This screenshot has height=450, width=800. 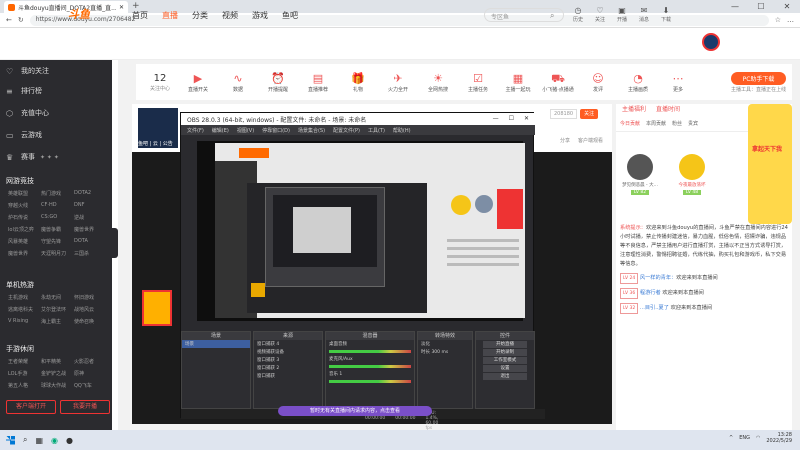 I want to click on avatar, so click(x=711, y=42).